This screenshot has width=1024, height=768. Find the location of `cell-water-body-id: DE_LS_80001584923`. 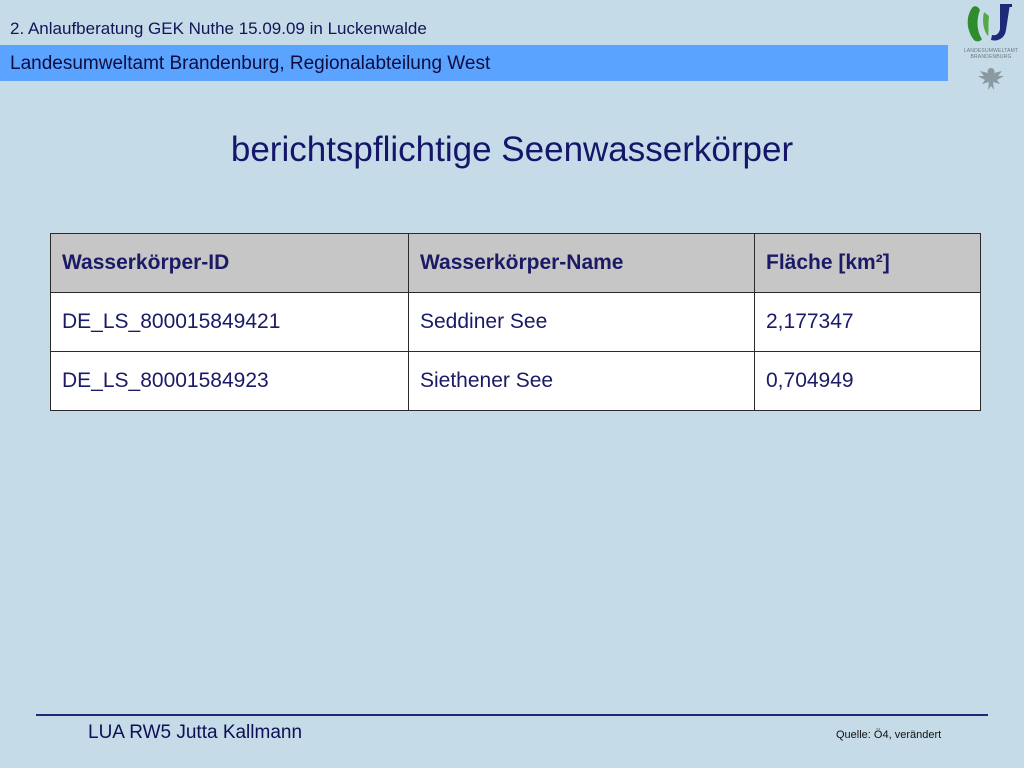

cell-water-body-id: DE_LS_80001584923 is located at coordinates (229, 381).